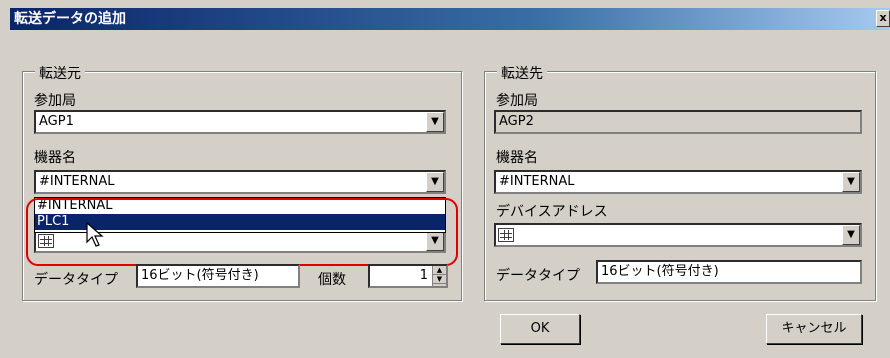  What do you see at coordinates (439, 276) in the screenshot?
I see `spinner-icon: ▲ ▼` at bounding box center [439, 276].